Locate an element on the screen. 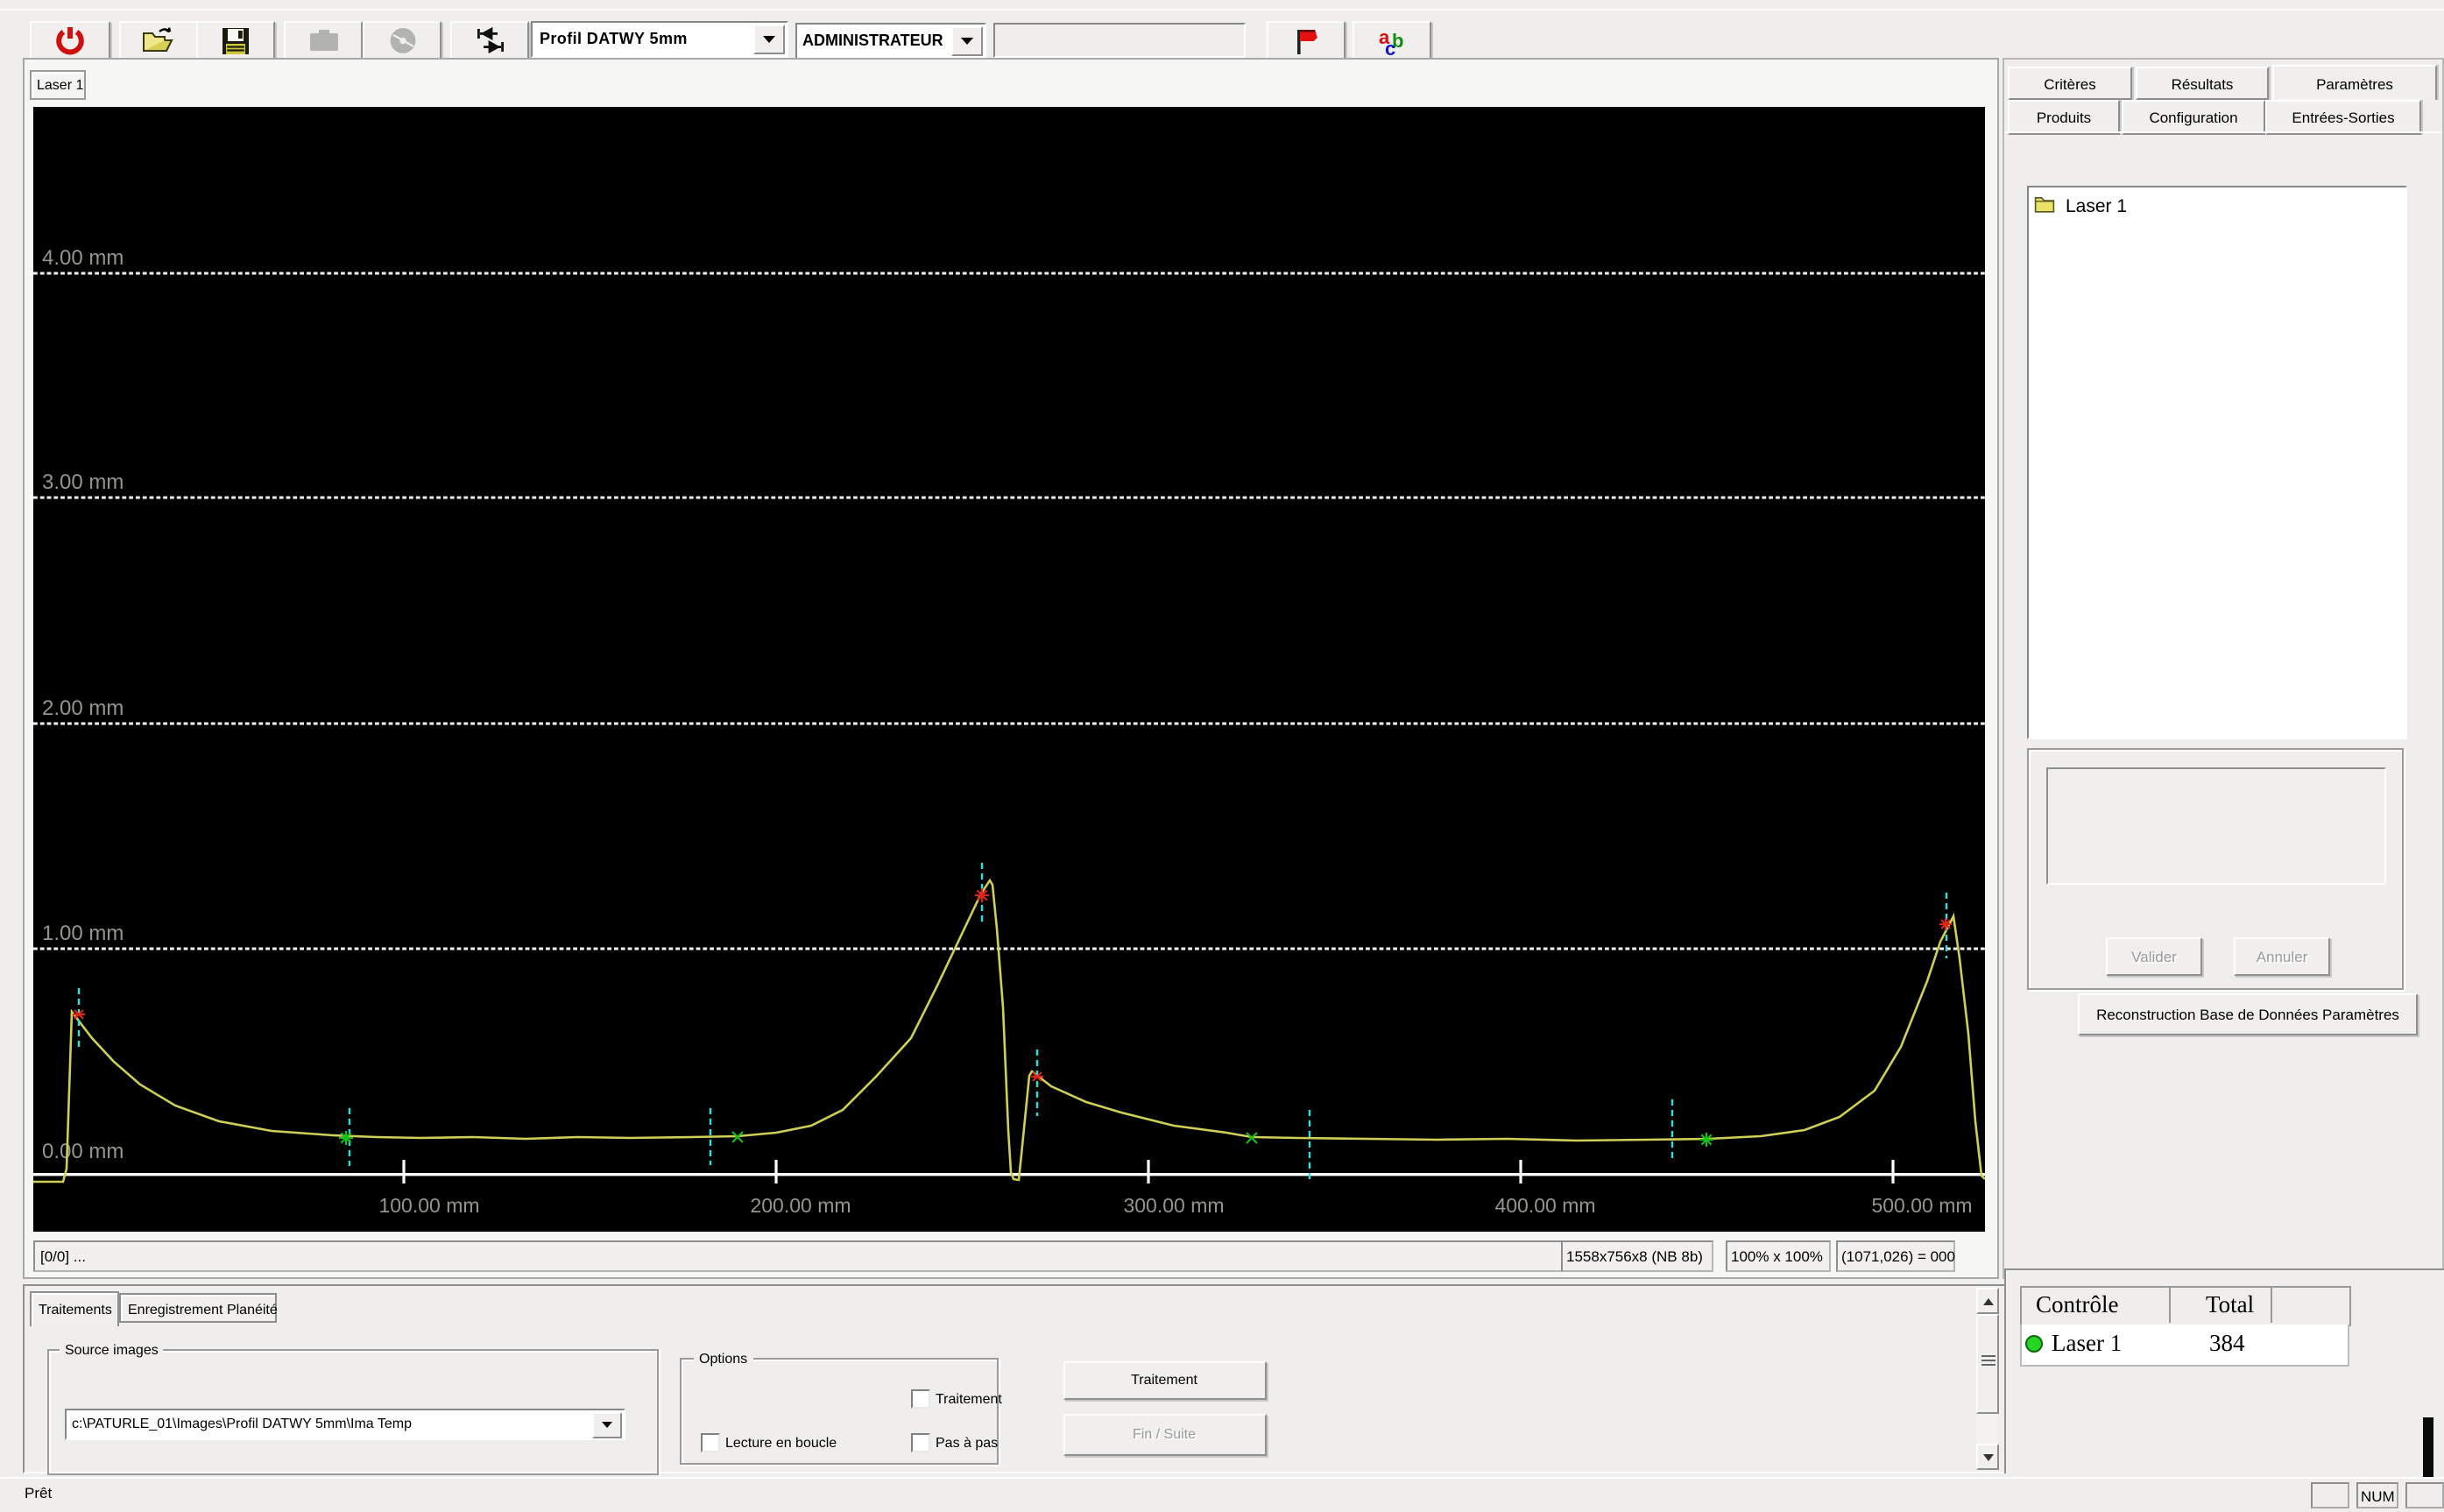 The width and height of the screenshot is (2444, 1512). svg-text: 2.00 mm is located at coordinates (83, 708).